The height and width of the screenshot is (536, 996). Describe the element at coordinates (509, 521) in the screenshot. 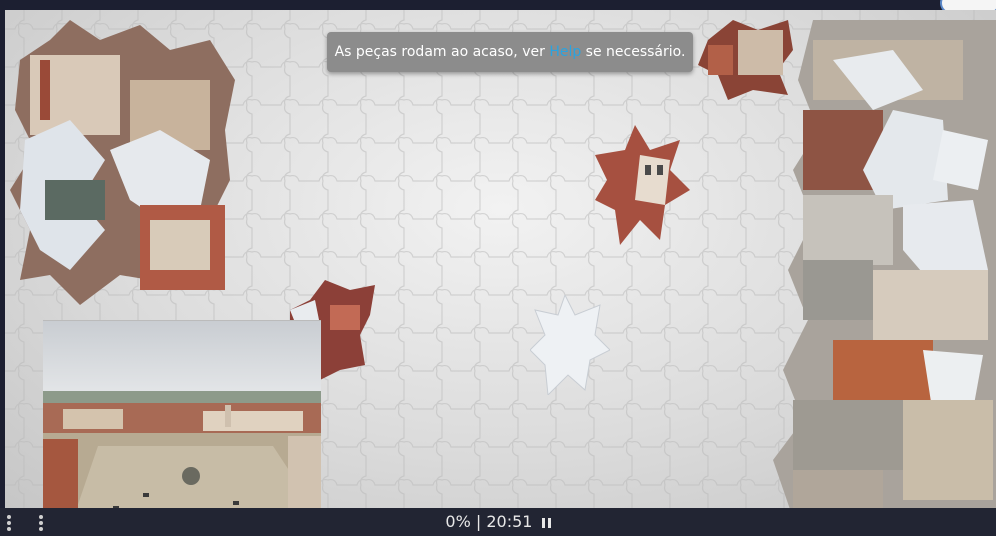

I see `timer: 20:51` at that location.